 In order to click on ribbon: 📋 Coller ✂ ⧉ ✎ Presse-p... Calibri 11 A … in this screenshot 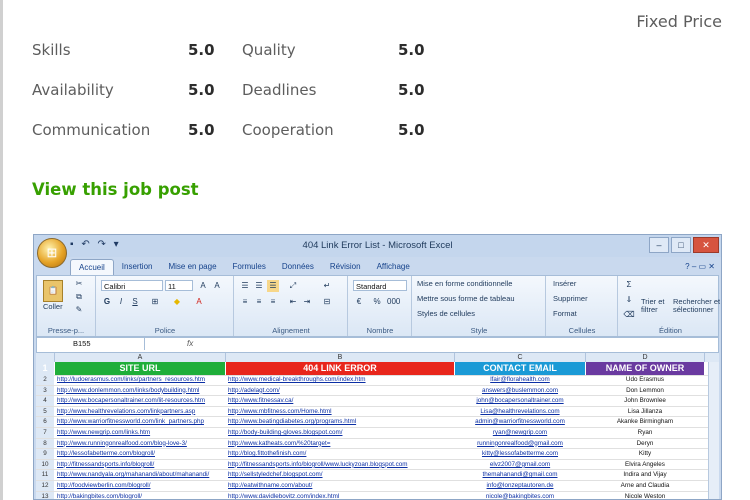, I will do `click(378, 306)`.